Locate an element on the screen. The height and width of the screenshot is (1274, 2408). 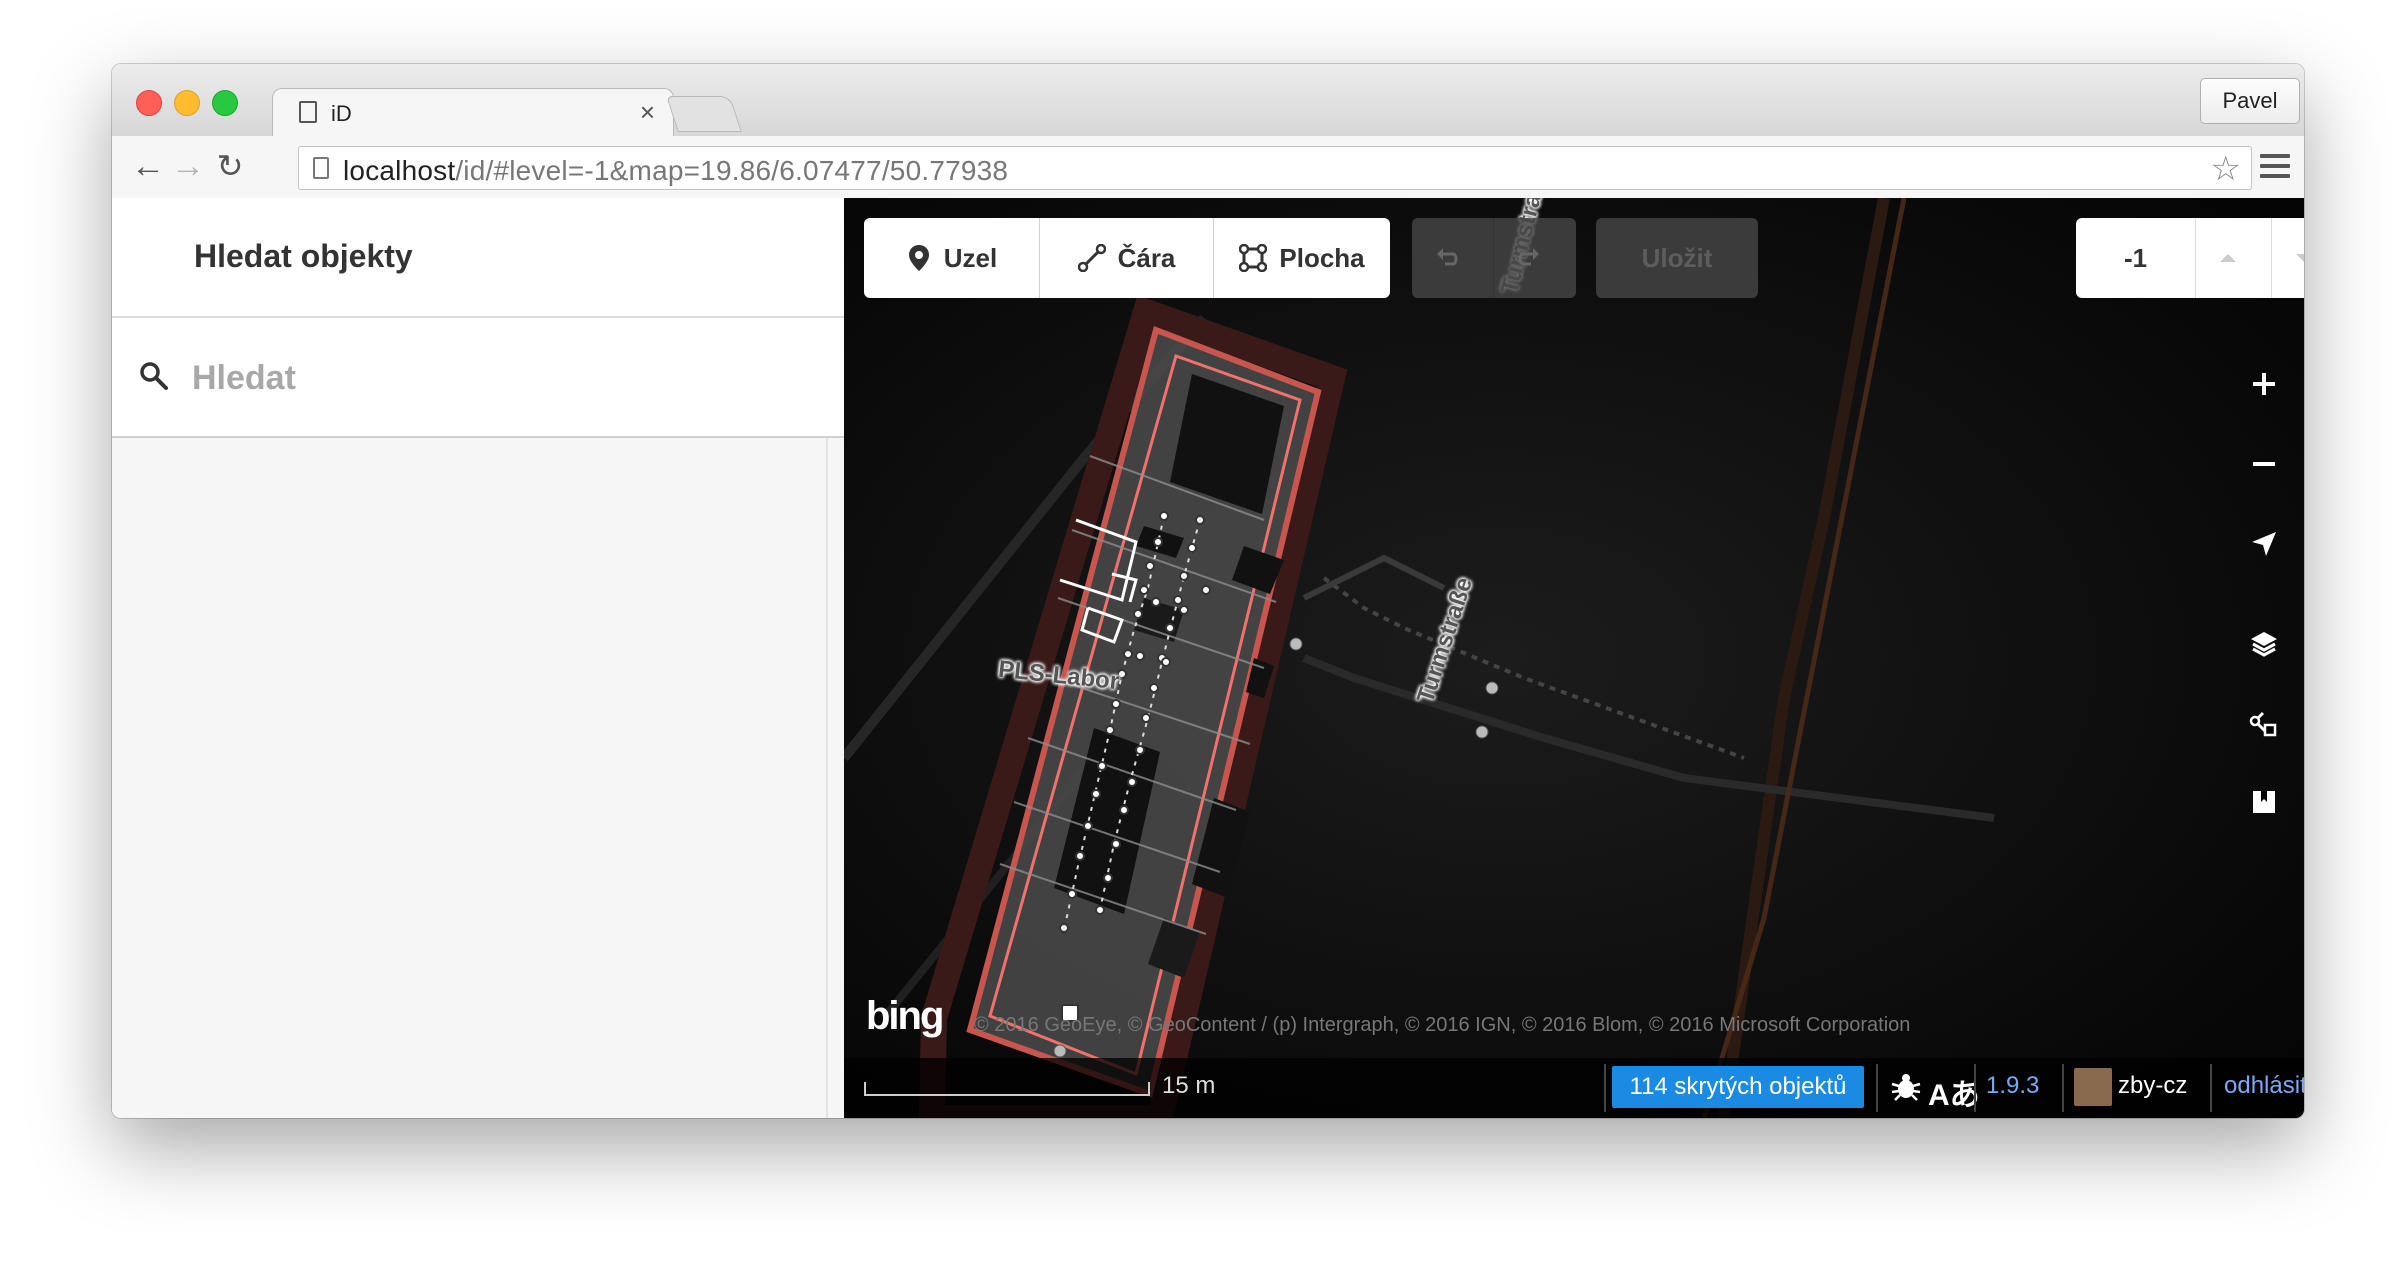
profile-button: Pavel is located at coordinates (2250, 101).